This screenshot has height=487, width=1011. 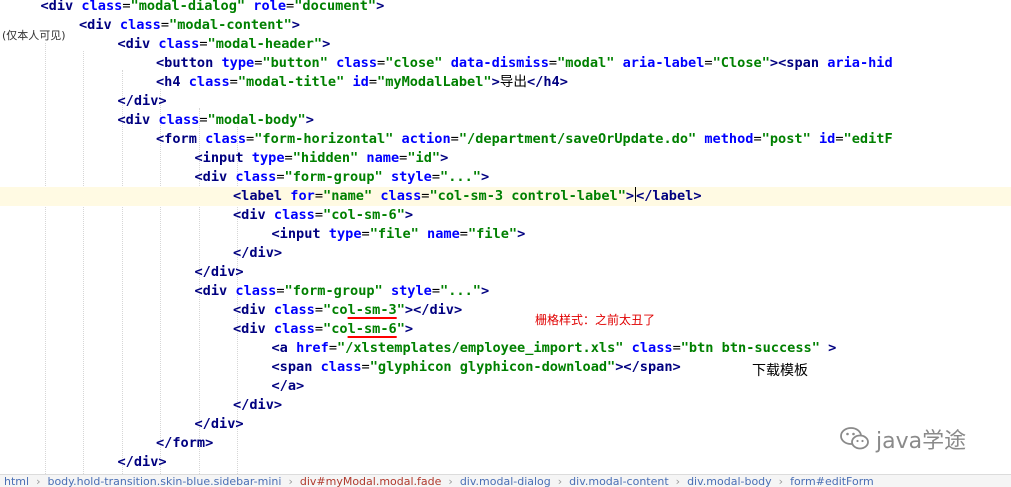 I want to click on code-token: ></span>, so click(x=648, y=367).